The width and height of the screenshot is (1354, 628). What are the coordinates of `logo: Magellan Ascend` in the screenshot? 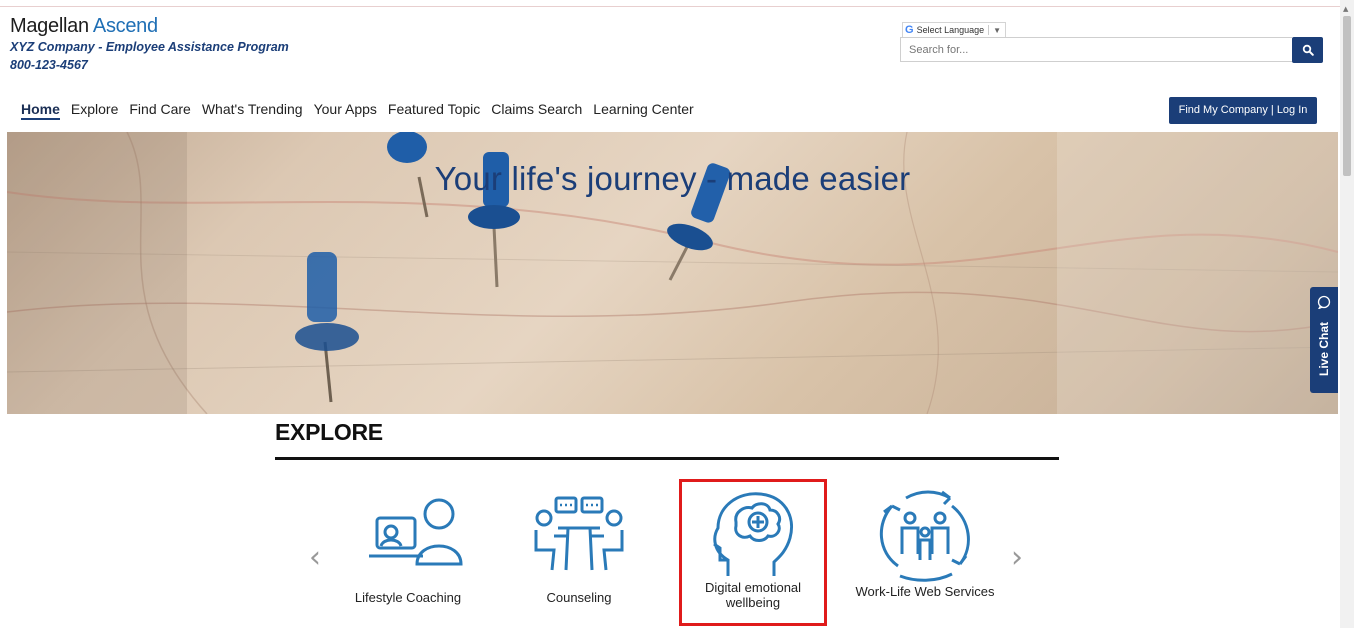 It's located at (149, 26).